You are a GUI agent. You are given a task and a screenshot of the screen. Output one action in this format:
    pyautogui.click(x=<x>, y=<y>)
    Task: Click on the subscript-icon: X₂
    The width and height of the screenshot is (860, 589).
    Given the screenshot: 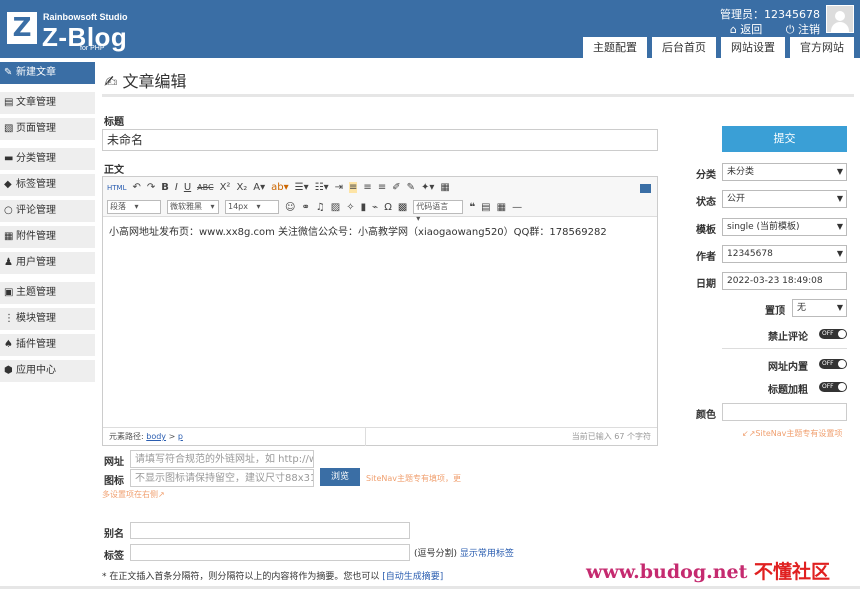 What is the action you would take?
    pyautogui.click(x=241, y=187)
    